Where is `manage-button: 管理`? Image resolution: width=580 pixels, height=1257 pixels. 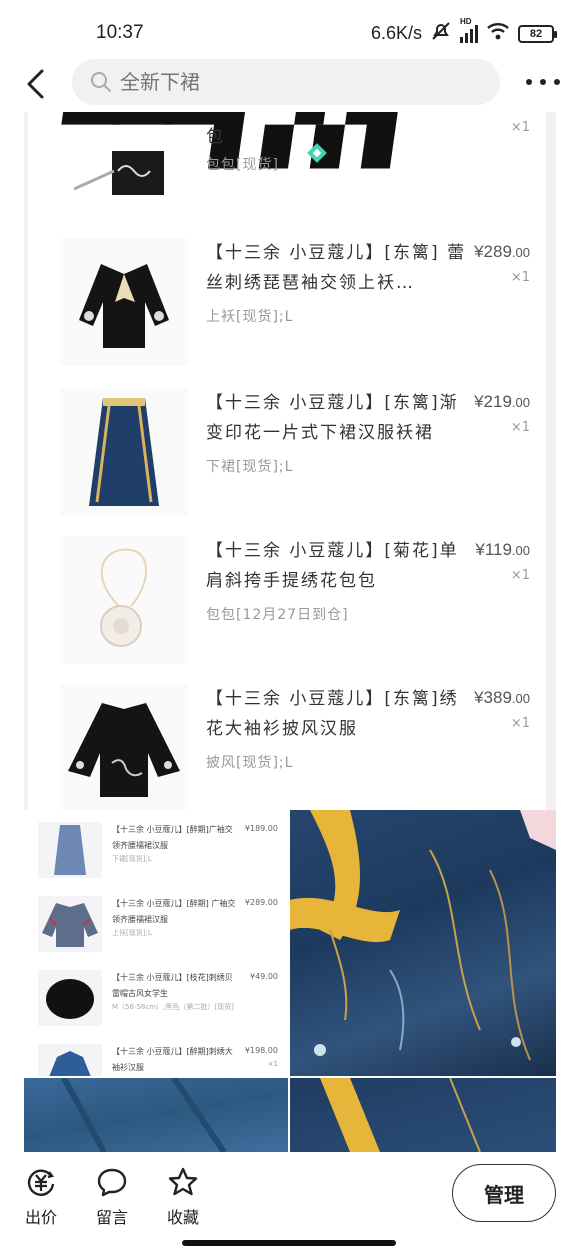
manage-button: 管理 is located at coordinates (504, 1193).